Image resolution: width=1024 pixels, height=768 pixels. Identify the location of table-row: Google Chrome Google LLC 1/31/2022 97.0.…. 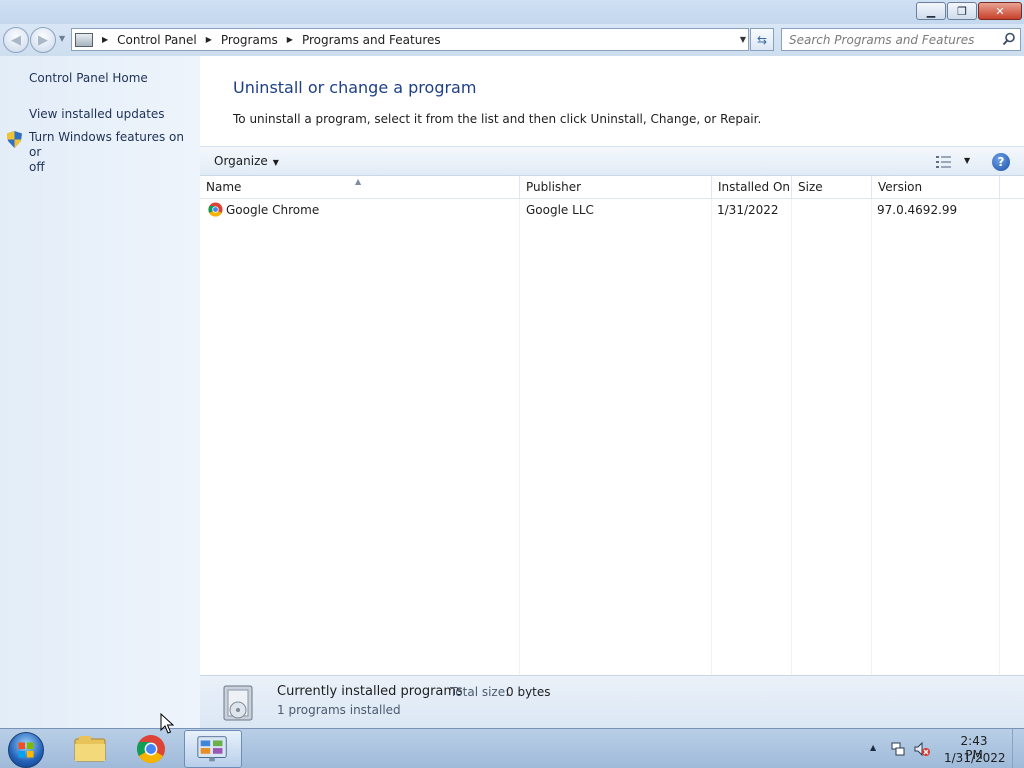
(600, 210).